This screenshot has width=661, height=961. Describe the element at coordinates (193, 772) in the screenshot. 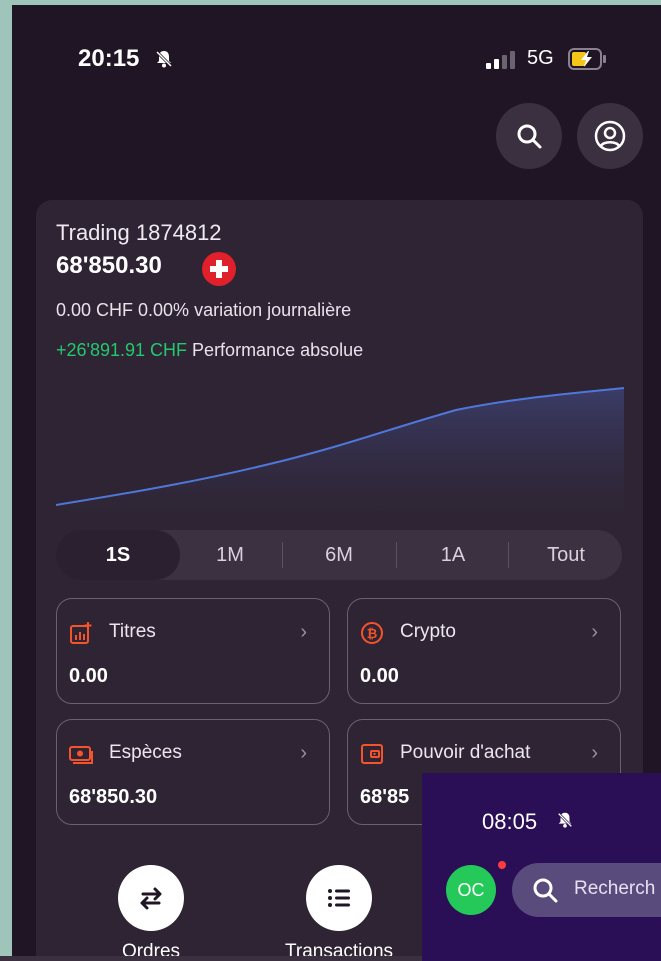

I see `tile-especes: Espèces › 68'850.30` at that location.